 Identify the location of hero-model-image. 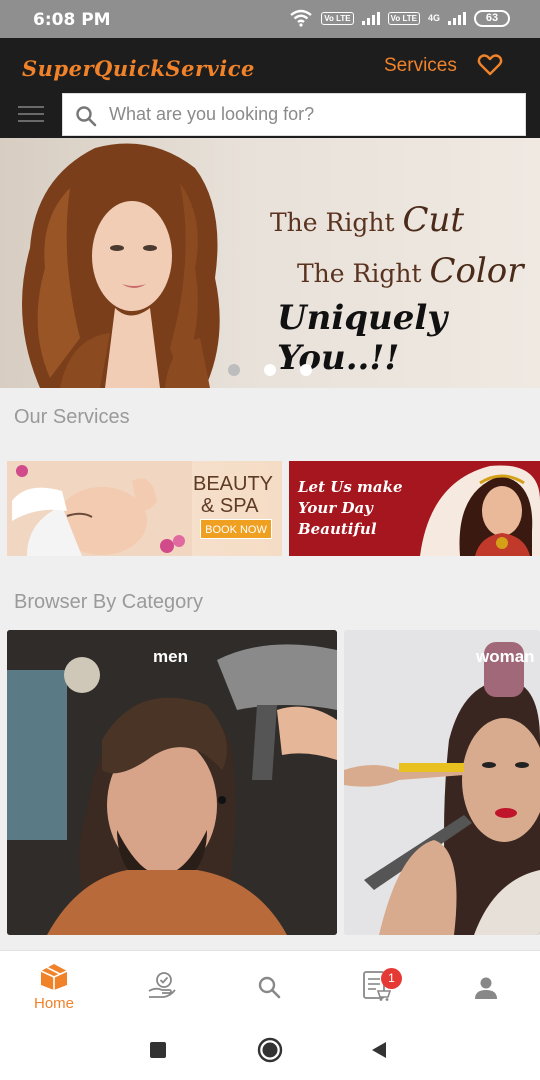
(121, 265).